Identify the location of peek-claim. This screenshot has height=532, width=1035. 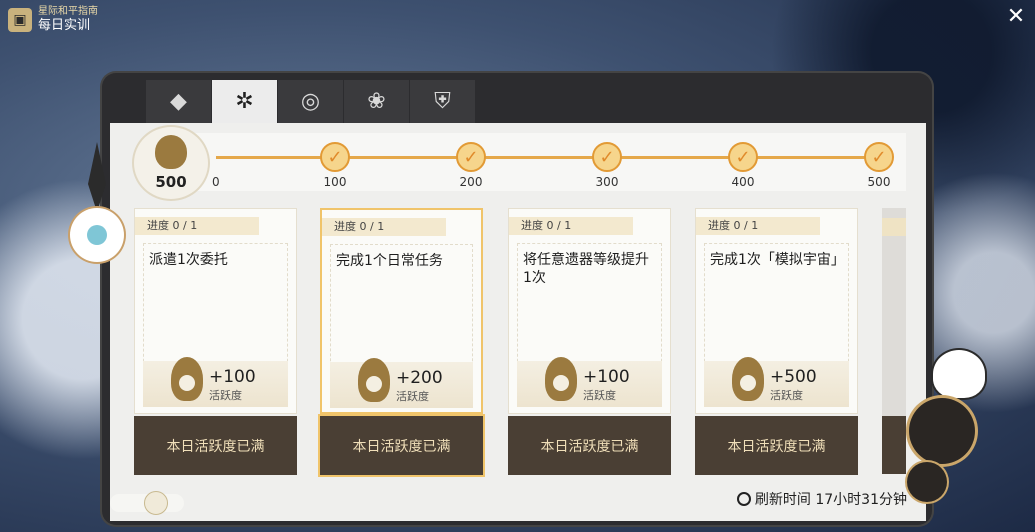
(894, 445).